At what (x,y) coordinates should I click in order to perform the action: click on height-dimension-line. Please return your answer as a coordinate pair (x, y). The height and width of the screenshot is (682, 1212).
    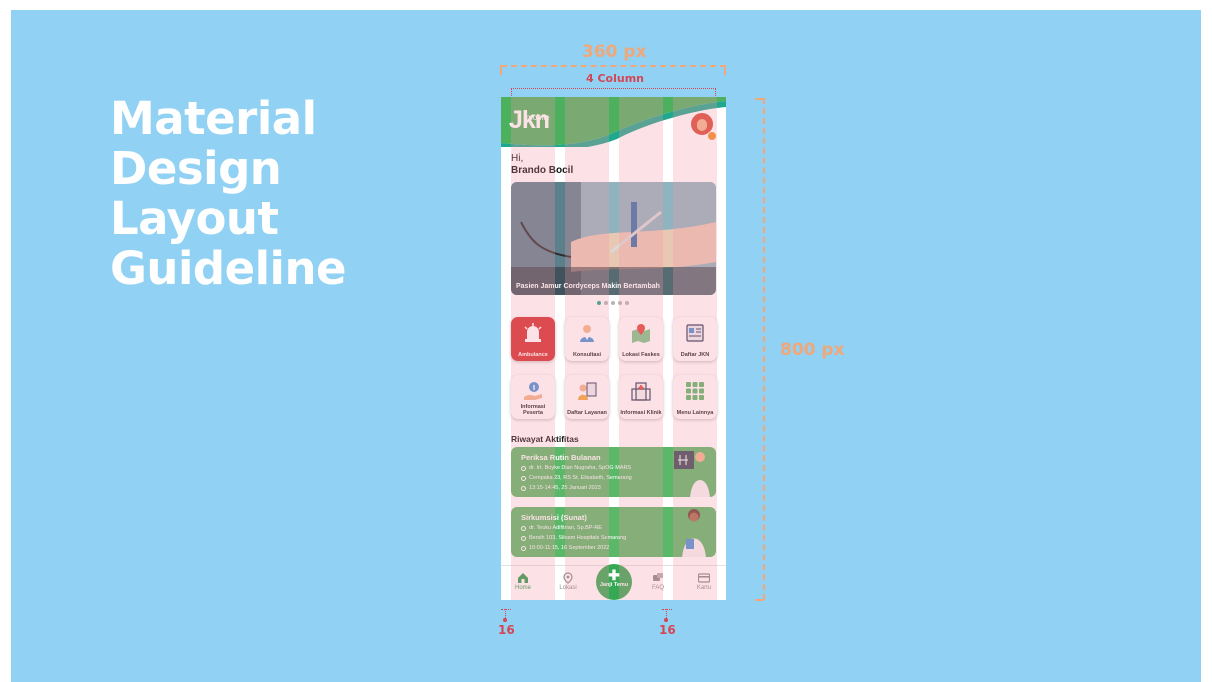
    Looking at the image, I should click on (764, 349).